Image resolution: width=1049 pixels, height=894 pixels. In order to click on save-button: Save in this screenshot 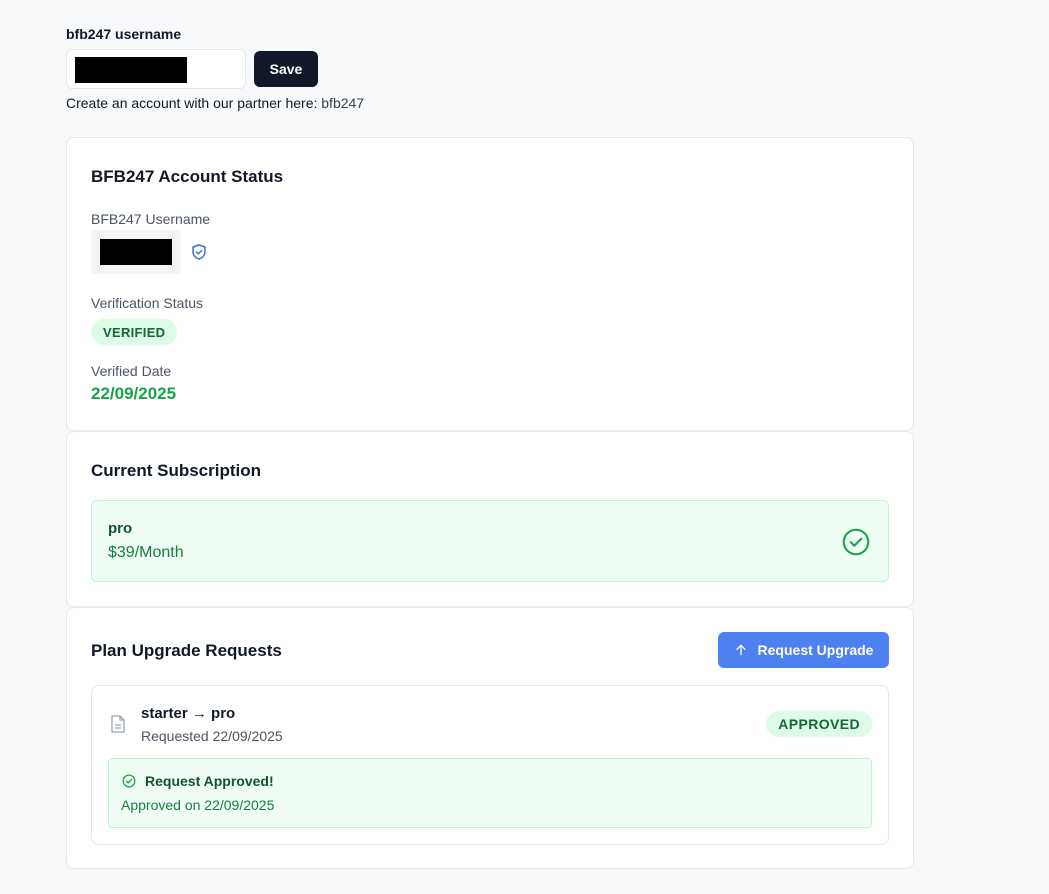, I will do `click(286, 69)`.